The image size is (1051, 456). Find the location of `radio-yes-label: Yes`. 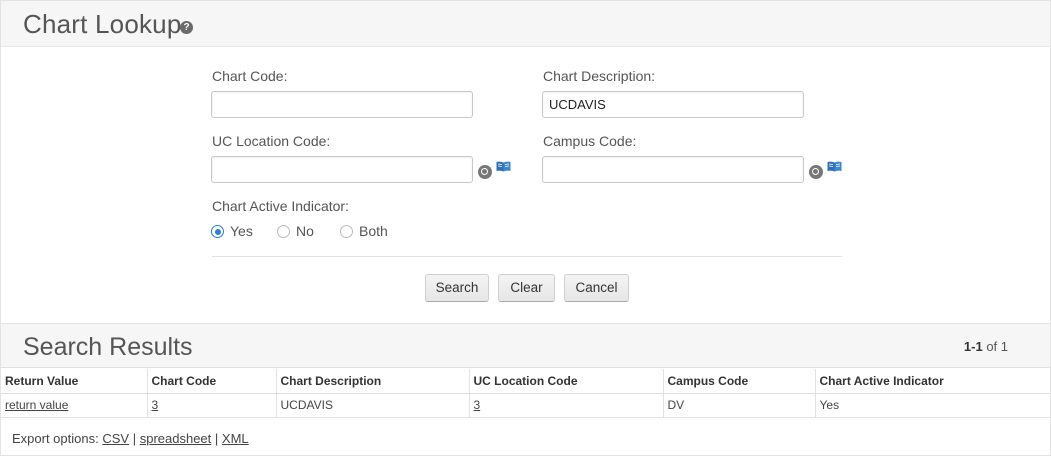

radio-yes-label: Yes is located at coordinates (241, 231).